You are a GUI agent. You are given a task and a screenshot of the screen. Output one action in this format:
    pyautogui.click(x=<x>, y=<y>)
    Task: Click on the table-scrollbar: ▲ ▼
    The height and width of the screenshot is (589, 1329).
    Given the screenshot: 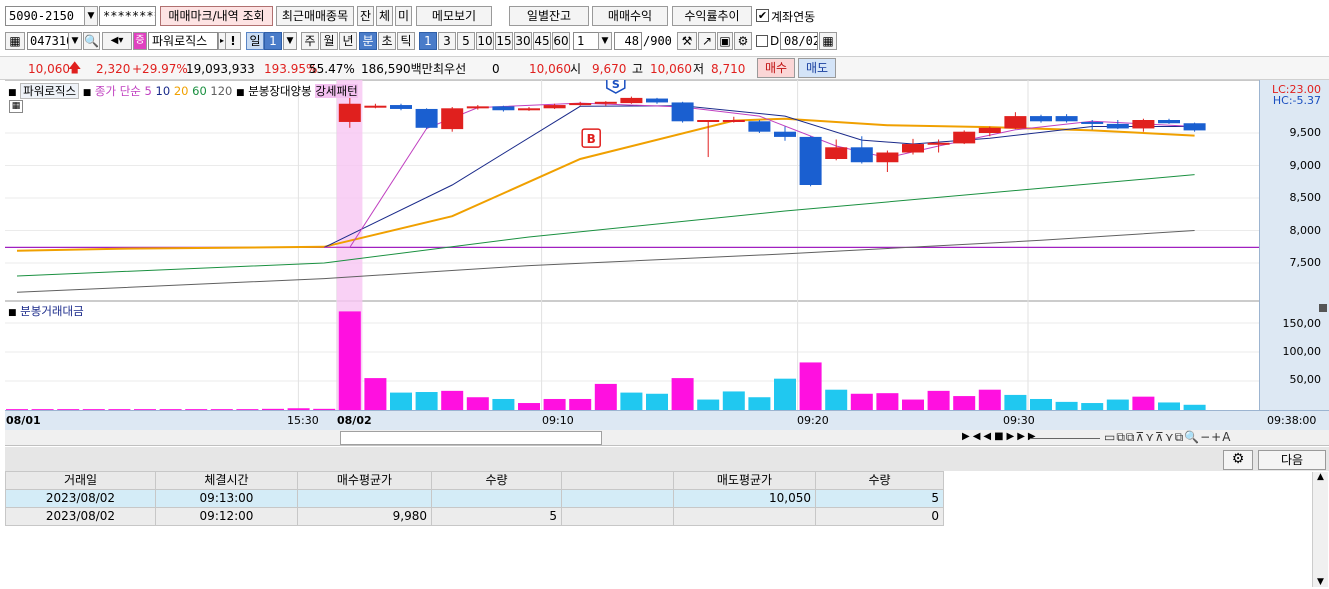 What is the action you would take?
    pyautogui.click(x=1320, y=529)
    